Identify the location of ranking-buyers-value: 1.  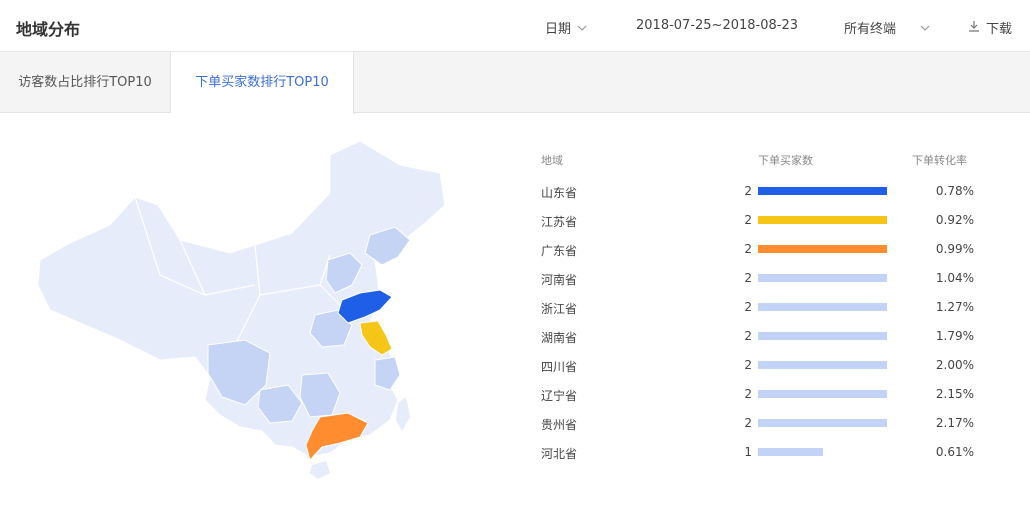
(748, 452).